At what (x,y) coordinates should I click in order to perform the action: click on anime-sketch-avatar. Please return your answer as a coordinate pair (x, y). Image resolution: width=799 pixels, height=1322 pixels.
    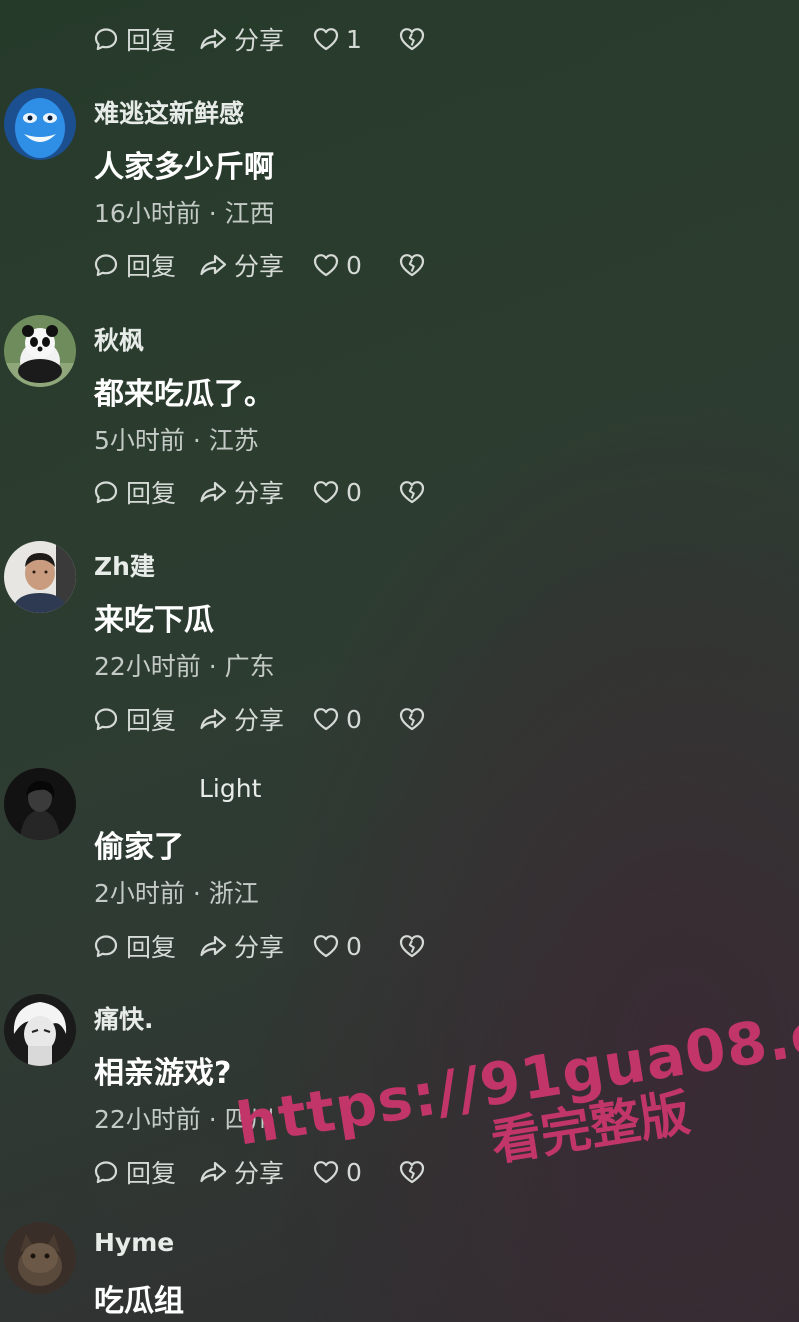
    Looking at the image, I should click on (40, 1030).